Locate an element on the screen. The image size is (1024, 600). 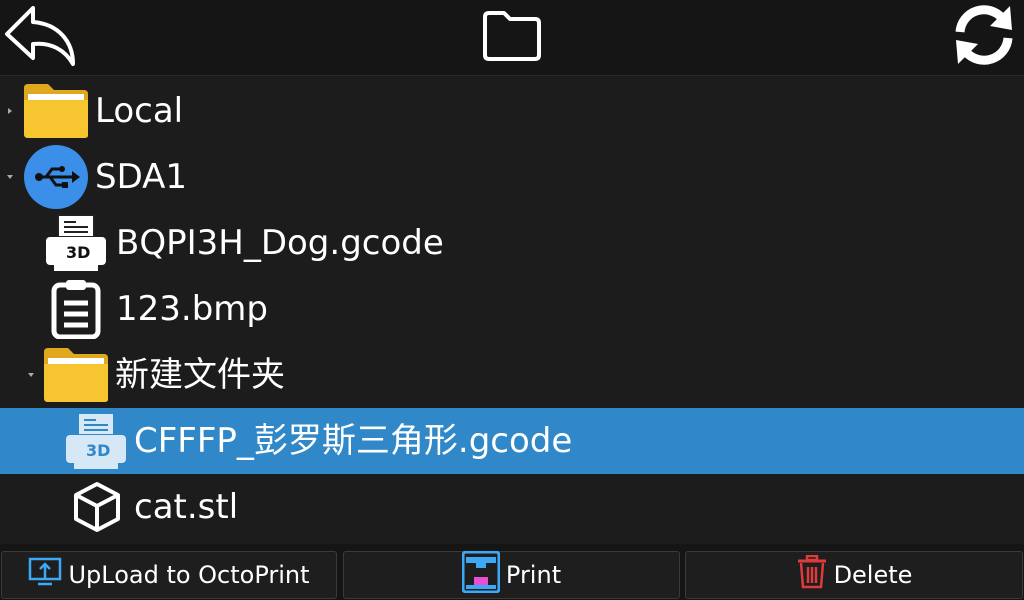
tree-item-cfffp-gcode: 3D CFFFP_彭罗斯三角形.gcode is located at coordinates (512, 441).